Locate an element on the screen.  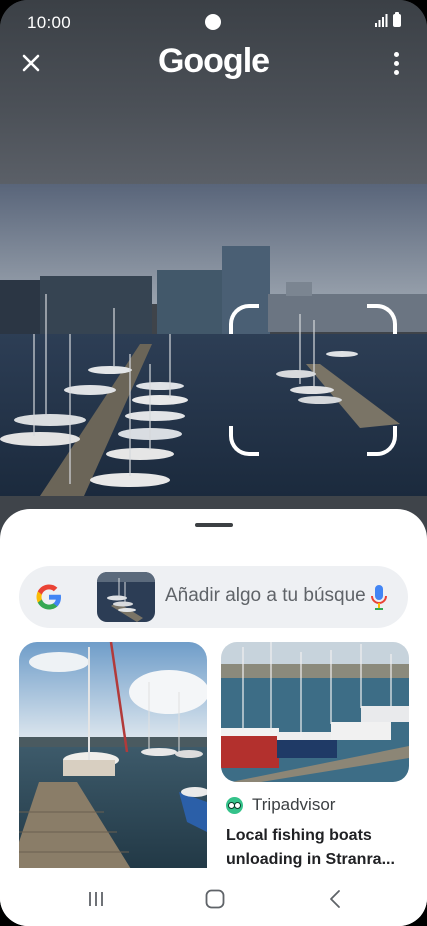
source-name: Tripadvisor is located at coordinates (294, 804).